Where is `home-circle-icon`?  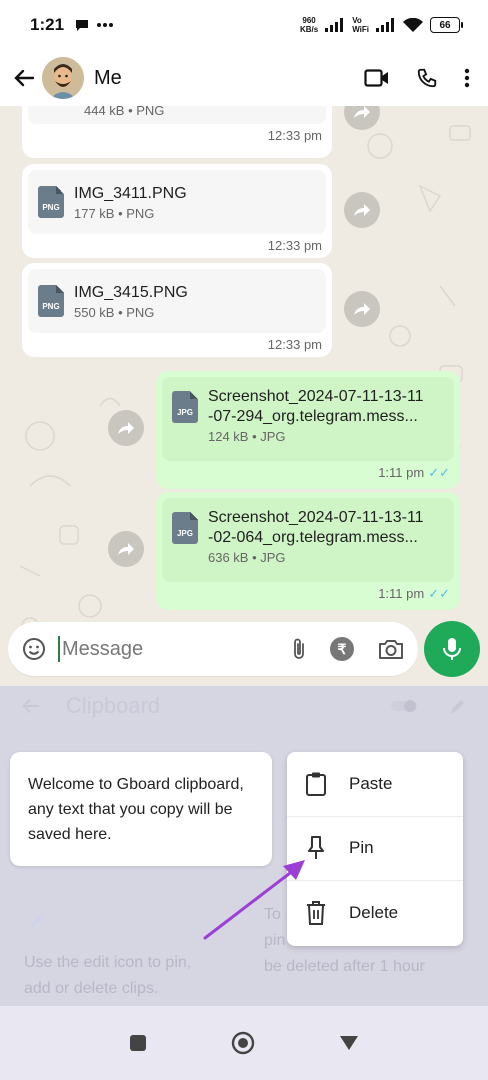 home-circle-icon is located at coordinates (243, 1043).